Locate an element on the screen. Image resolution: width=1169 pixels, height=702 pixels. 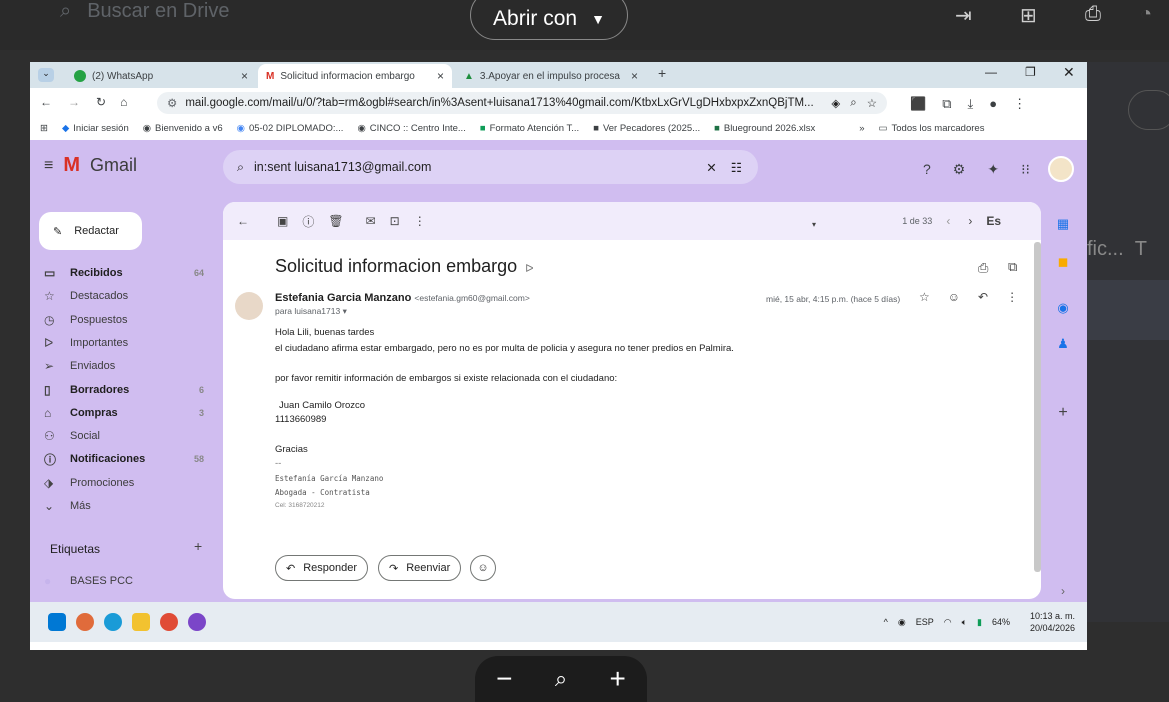
forward-button: ↷ Reenviar is located at coordinates (420, 568).